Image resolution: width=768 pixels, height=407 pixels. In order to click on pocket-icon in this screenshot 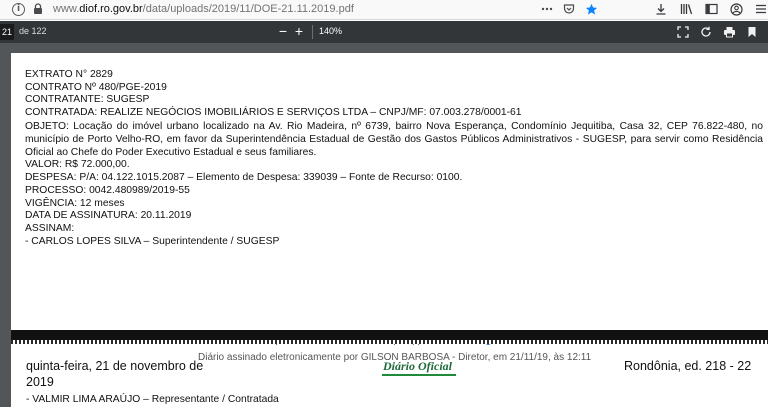, I will do `click(569, 9)`.